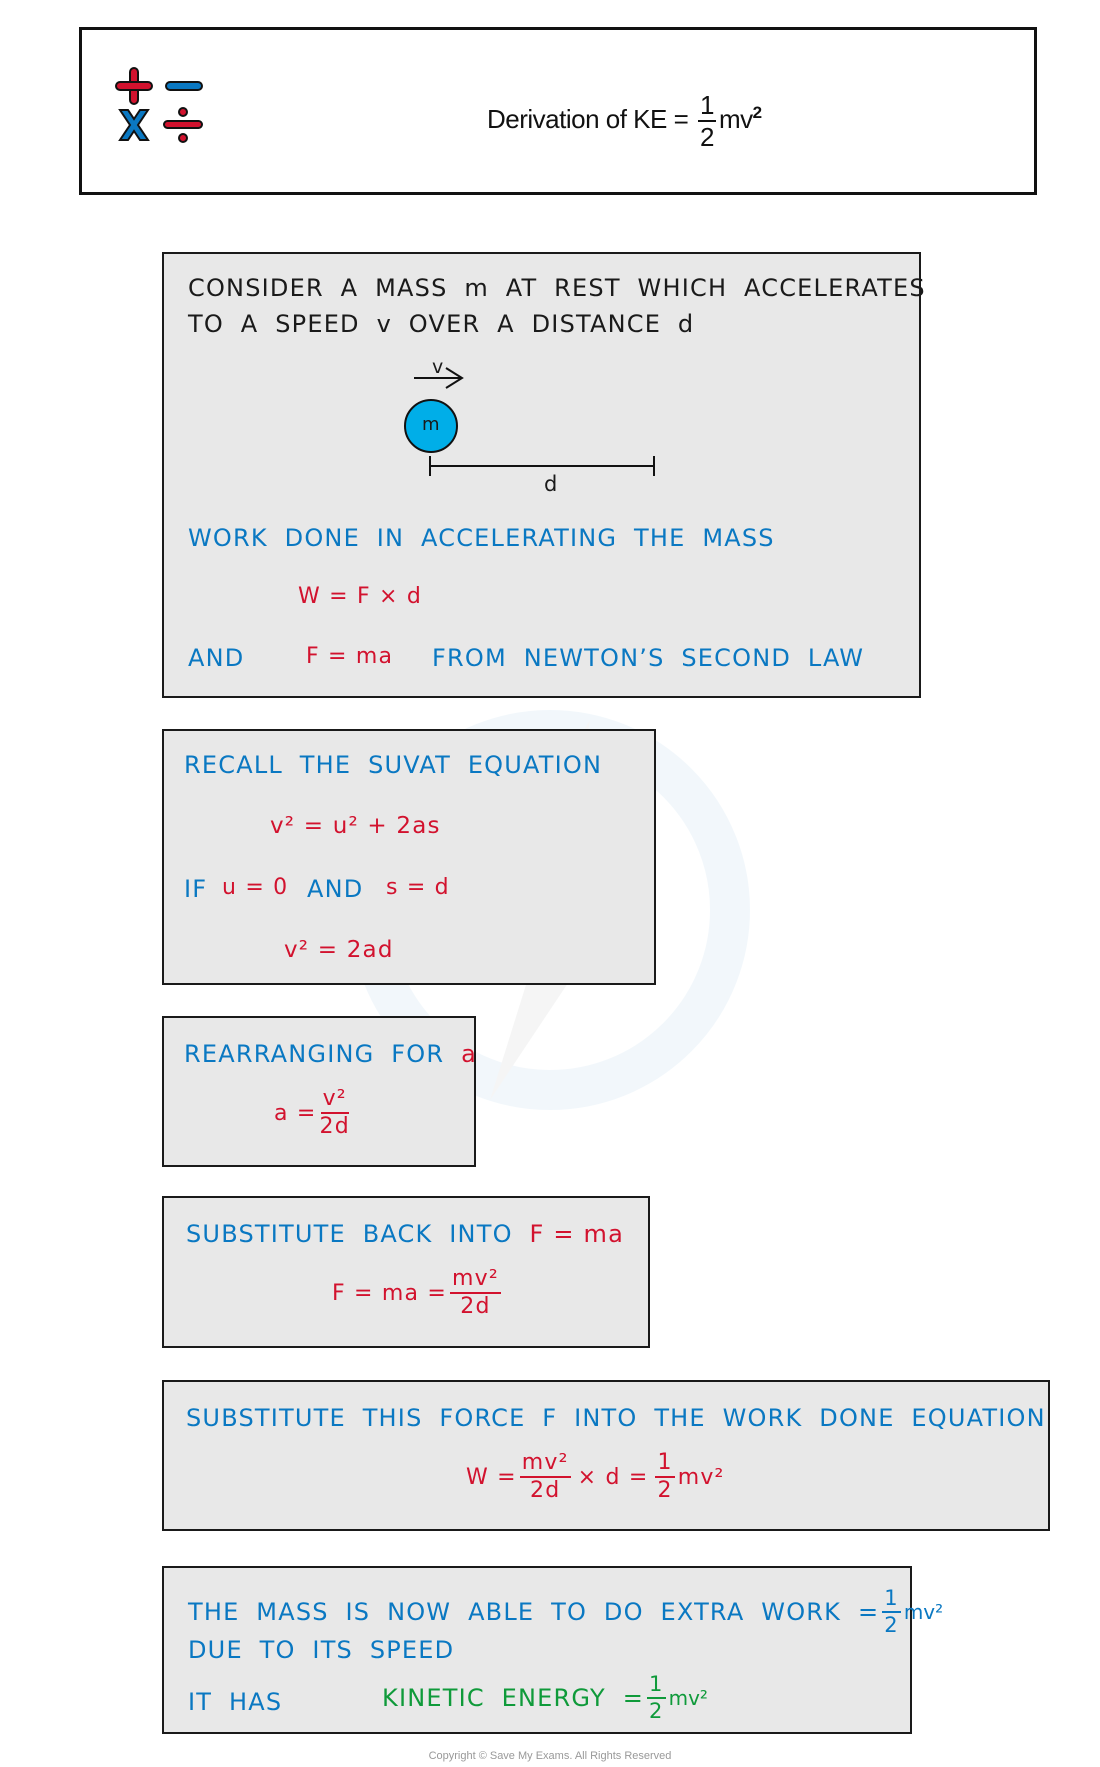 The image size is (1100, 1767). I want to click on kinetic-energy-label: KINETIC ENERGY =, so click(513, 1698).